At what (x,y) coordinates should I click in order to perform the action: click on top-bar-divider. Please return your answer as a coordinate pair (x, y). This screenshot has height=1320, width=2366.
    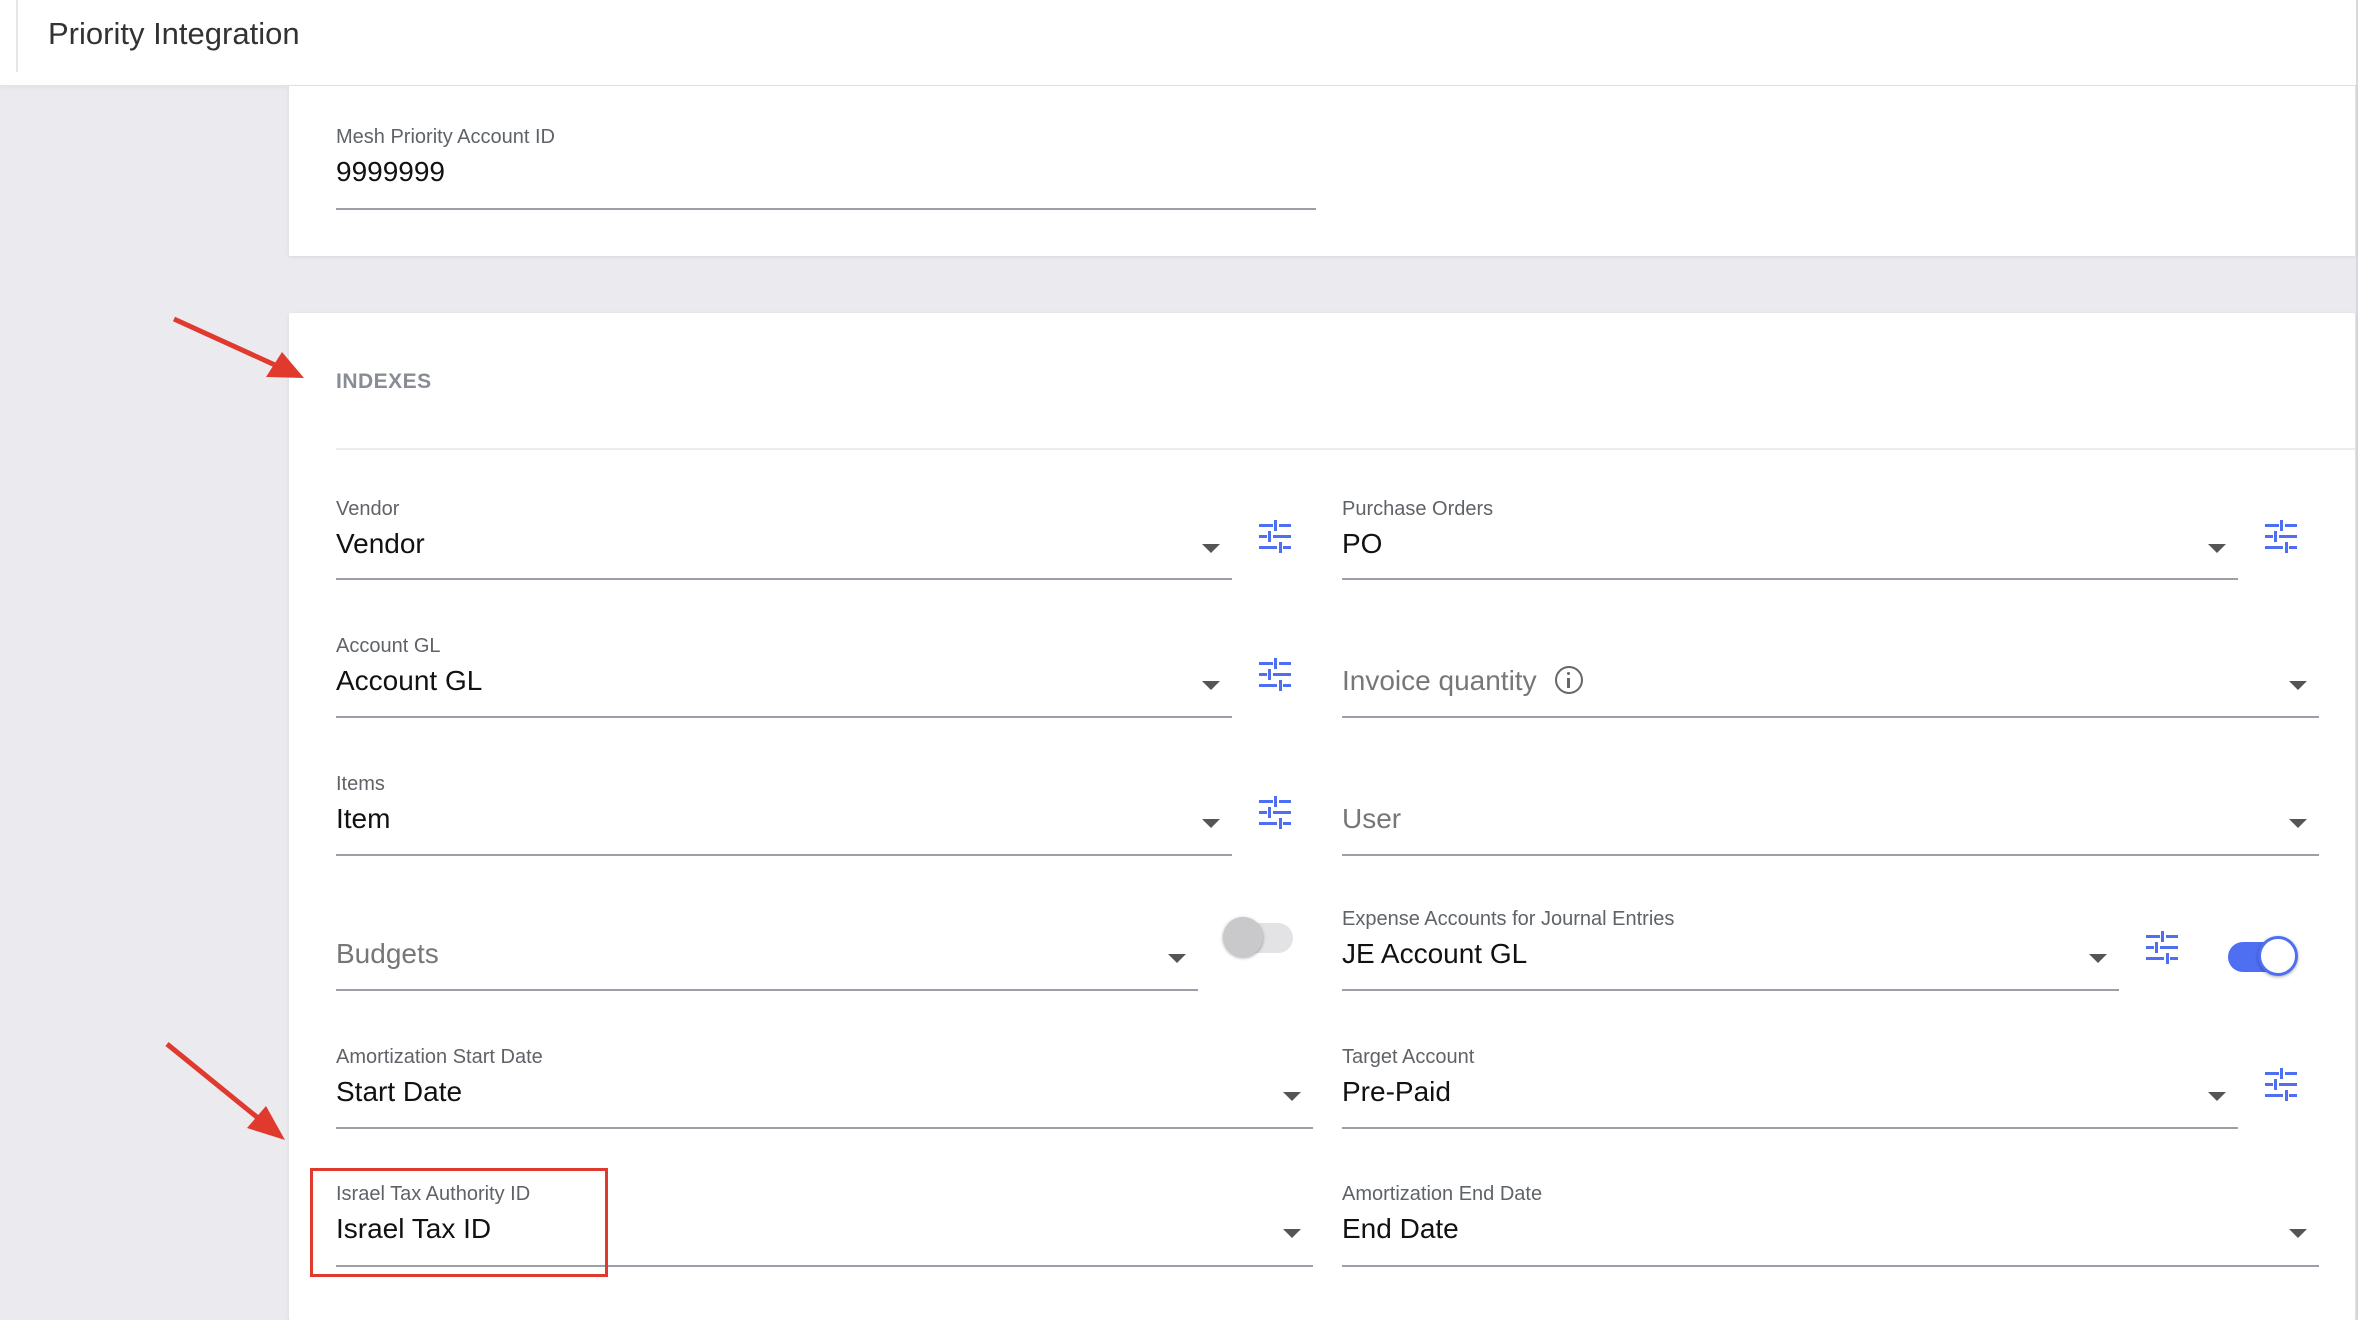
    Looking at the image, I should click on (17, 36).